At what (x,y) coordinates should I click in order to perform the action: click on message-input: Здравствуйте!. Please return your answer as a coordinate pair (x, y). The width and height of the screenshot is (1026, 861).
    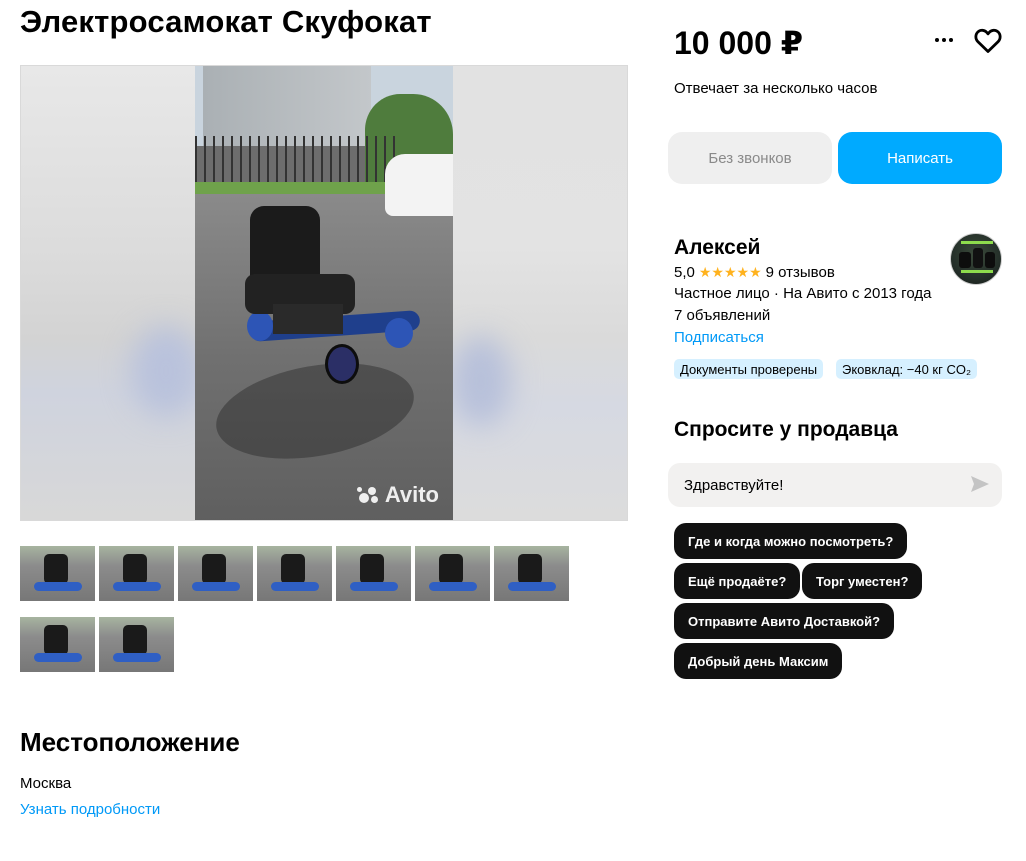
    Looking at the image, I should click on (835, 485).